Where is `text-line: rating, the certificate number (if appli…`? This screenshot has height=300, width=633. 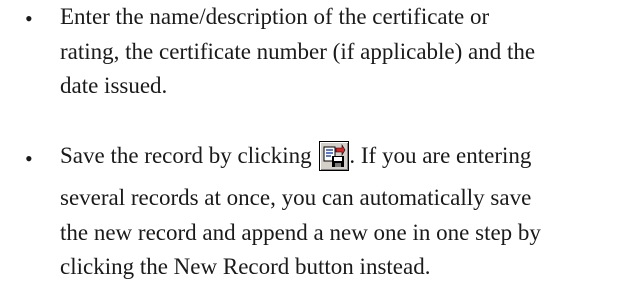
text-line: rating, the certificate number (if appli… is located at coordinates (298, 51).